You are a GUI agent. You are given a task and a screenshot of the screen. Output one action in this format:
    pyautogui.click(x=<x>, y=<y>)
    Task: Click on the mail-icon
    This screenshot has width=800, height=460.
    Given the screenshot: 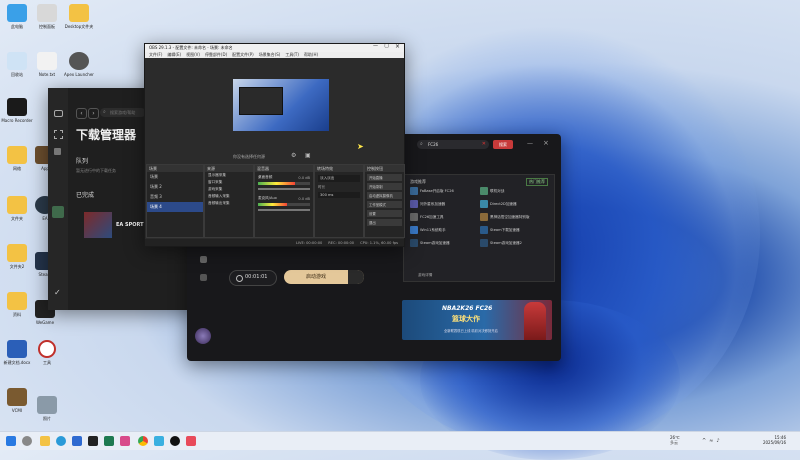 What is the action you would take?
    pyautogui.click(x=109, y=441)
    